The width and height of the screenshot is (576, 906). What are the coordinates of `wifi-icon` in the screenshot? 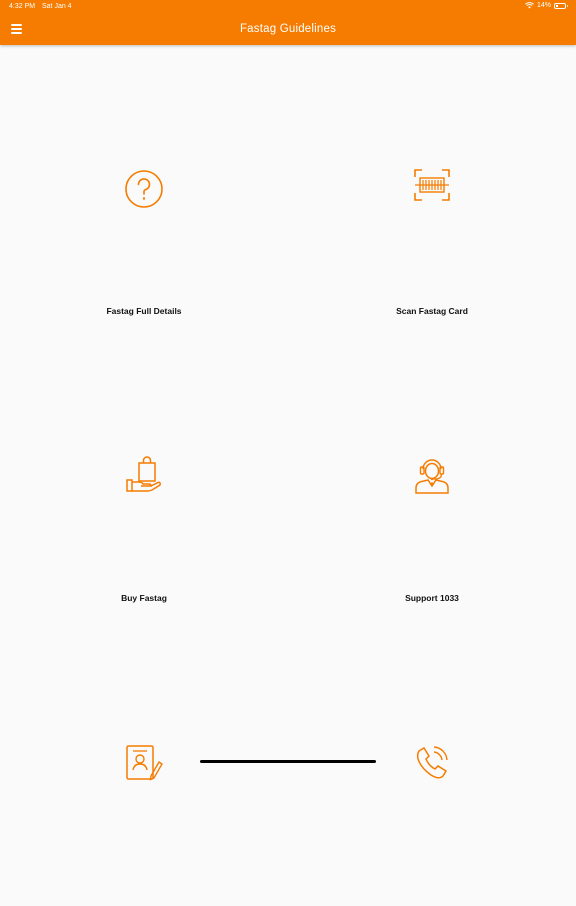 It's located at (529, 5).